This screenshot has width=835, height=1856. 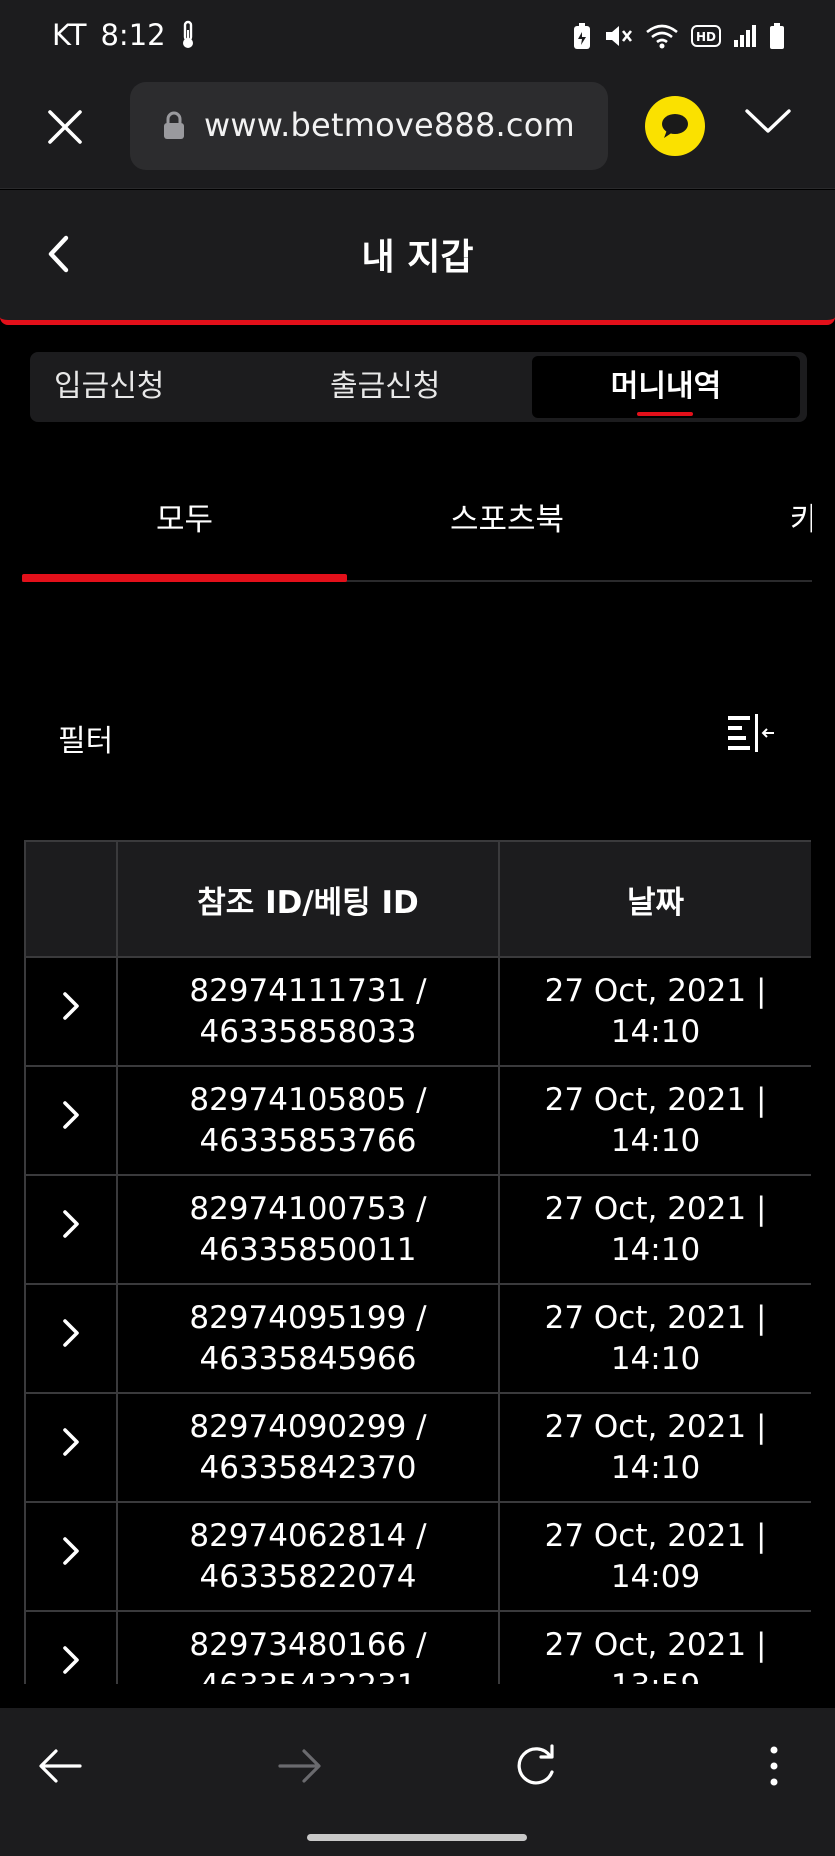 I want to click on ref-bet-id-cell: 82973480166 / 46335432231, so click(x=308, y=1647).